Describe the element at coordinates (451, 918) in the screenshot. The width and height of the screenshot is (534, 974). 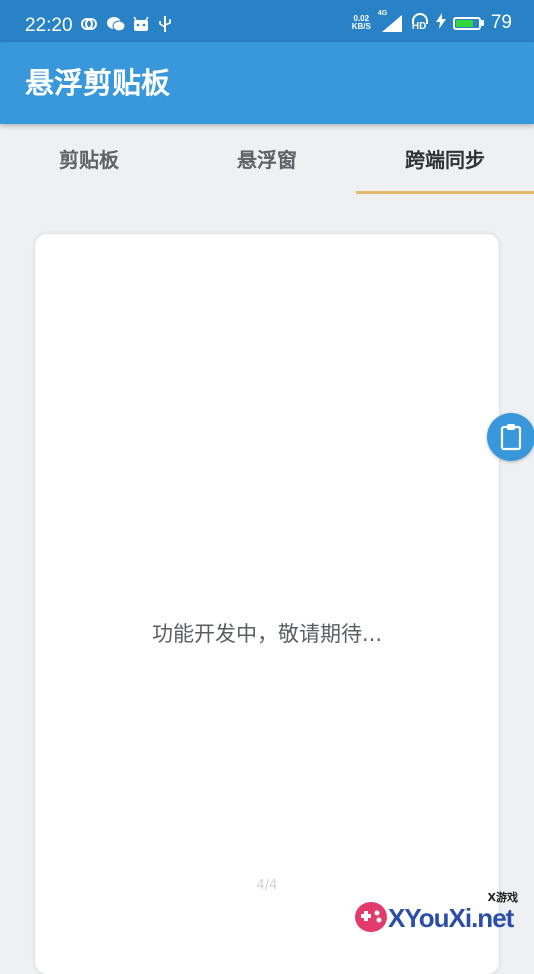
I see `watermark-text: XYouXi.net` at that location.